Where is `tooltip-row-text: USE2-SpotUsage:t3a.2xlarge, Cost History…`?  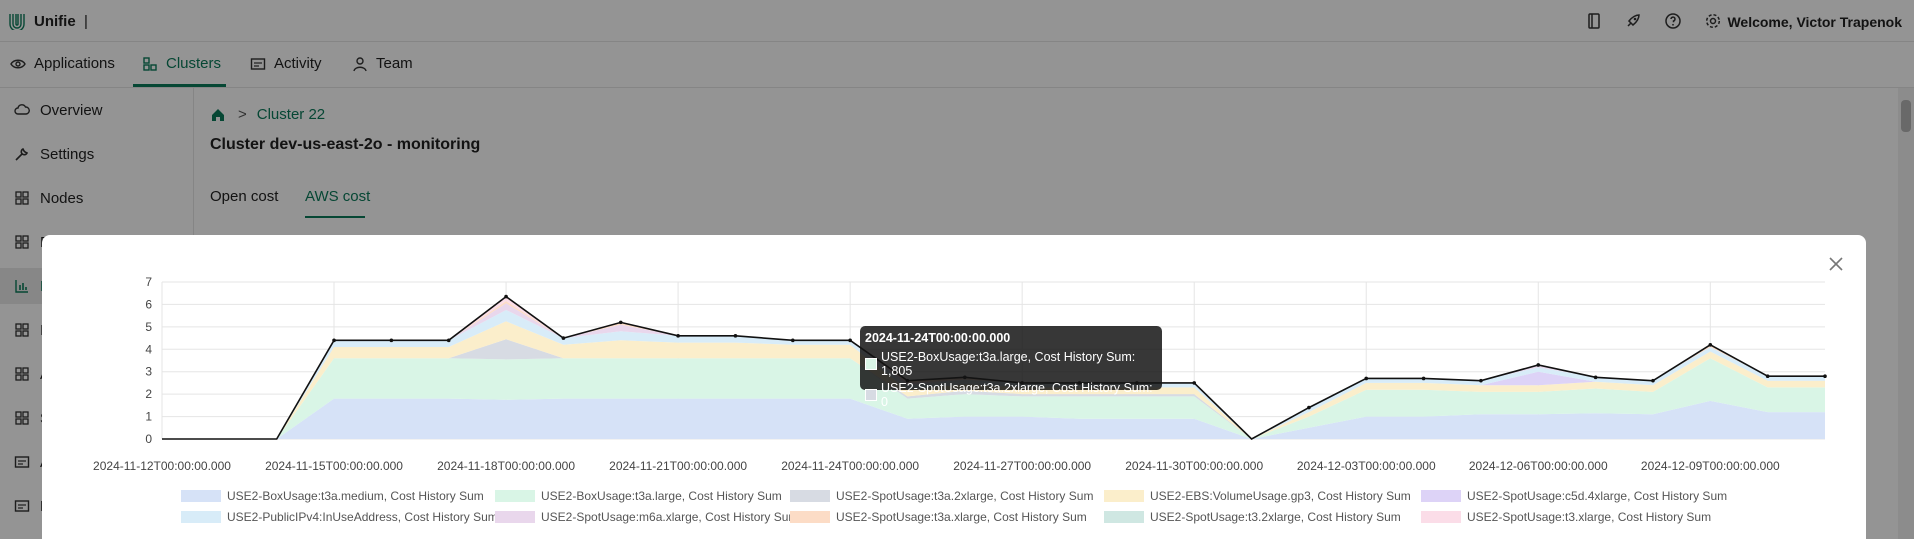
tooltip-row-text: USE2-SpotUsage:t3a.2xlarge, Cost History… is located at coordinates (1017, 395).